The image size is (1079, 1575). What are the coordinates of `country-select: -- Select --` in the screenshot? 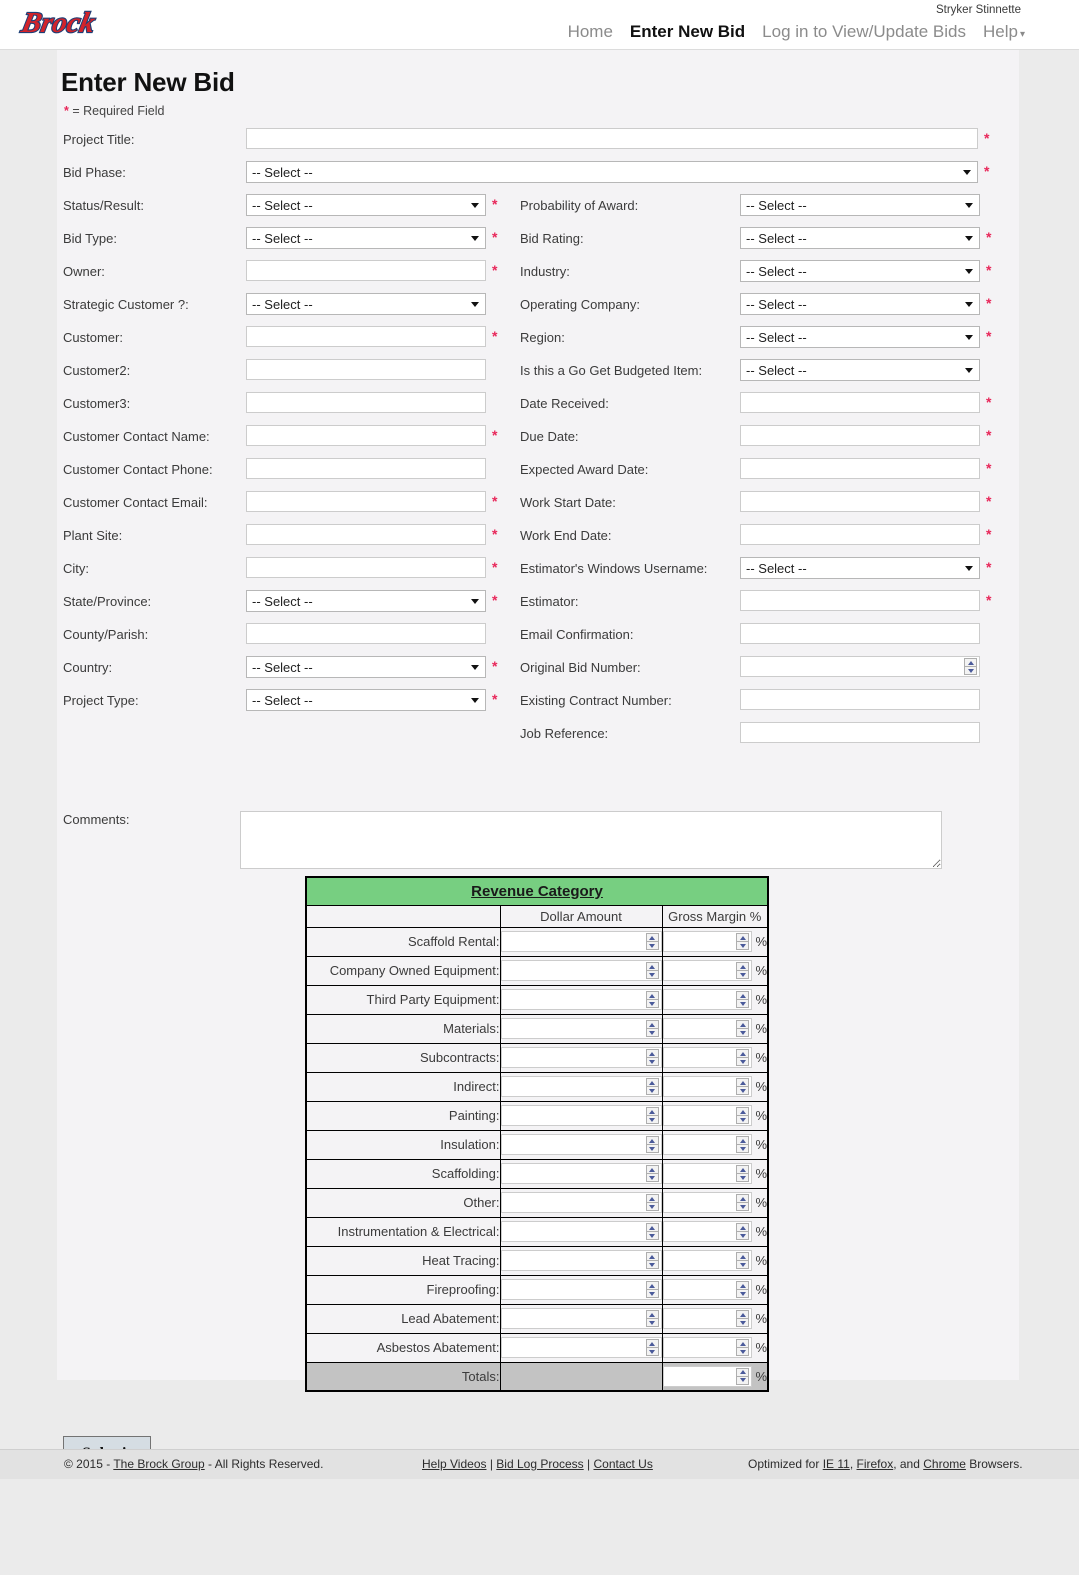 It's located at (366, 667).